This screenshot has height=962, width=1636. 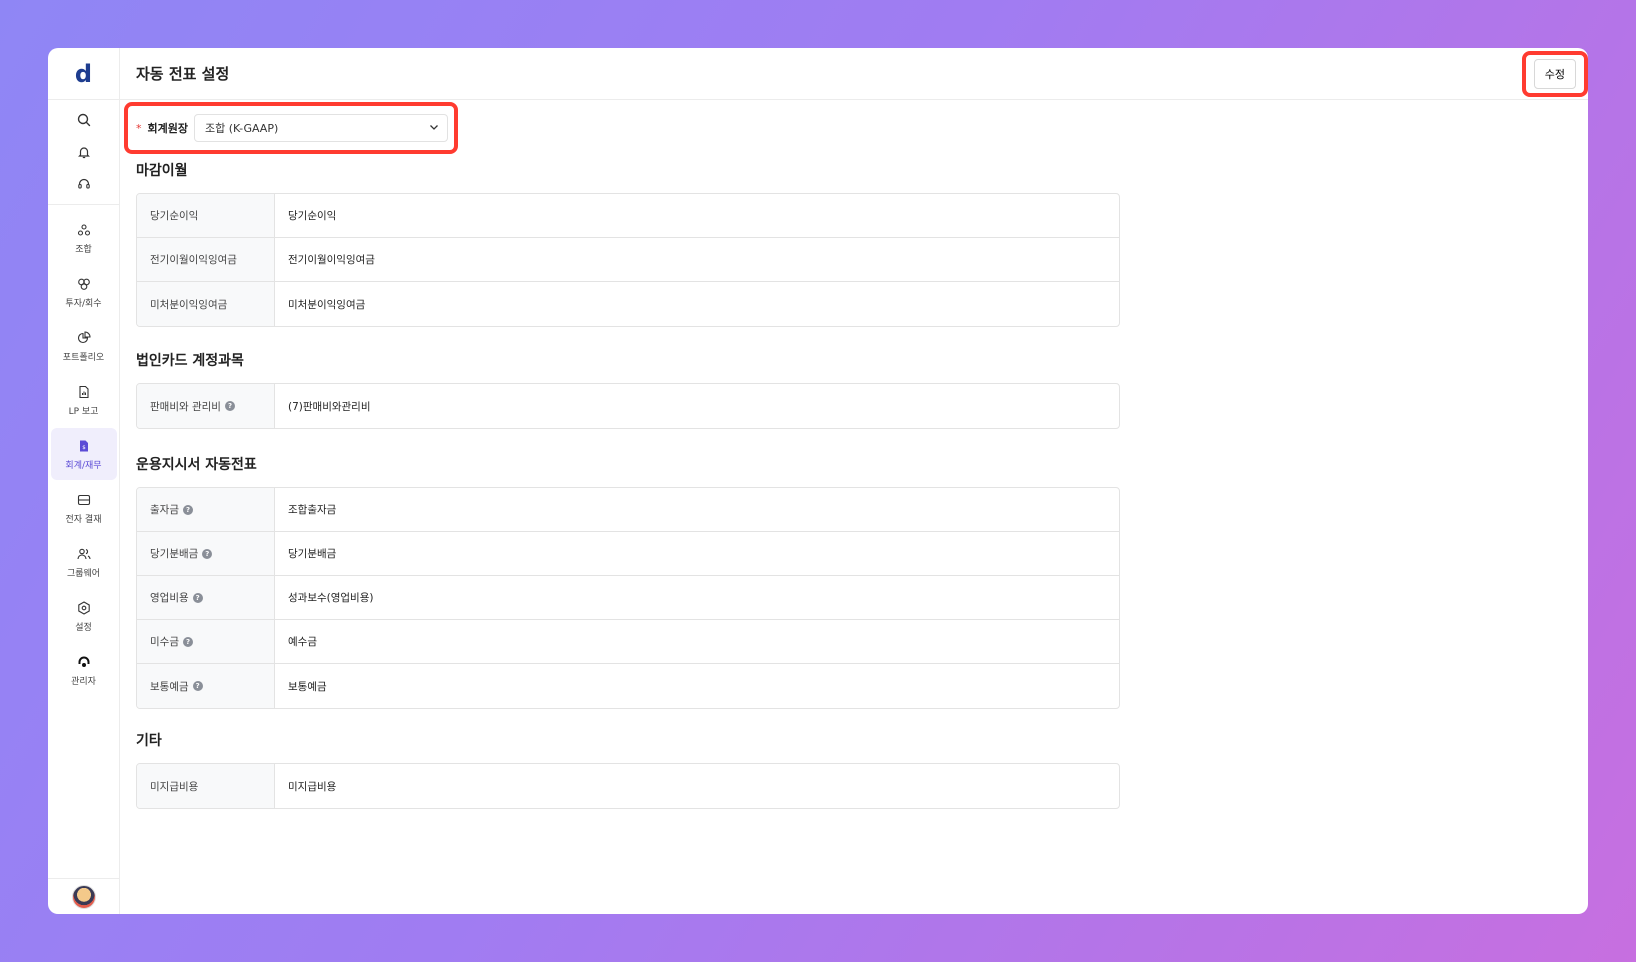 I want to click on nav-label: 전자 결재, so click(x=83, y=519).